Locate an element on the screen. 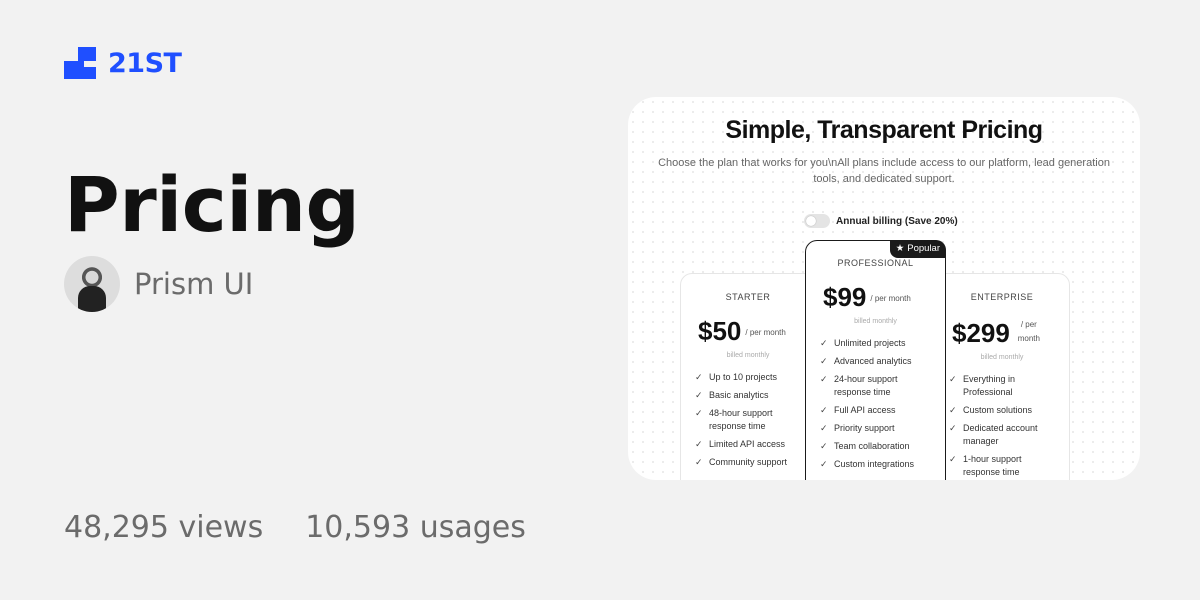  plan-price: $50 is located at coordinates (720, 331).